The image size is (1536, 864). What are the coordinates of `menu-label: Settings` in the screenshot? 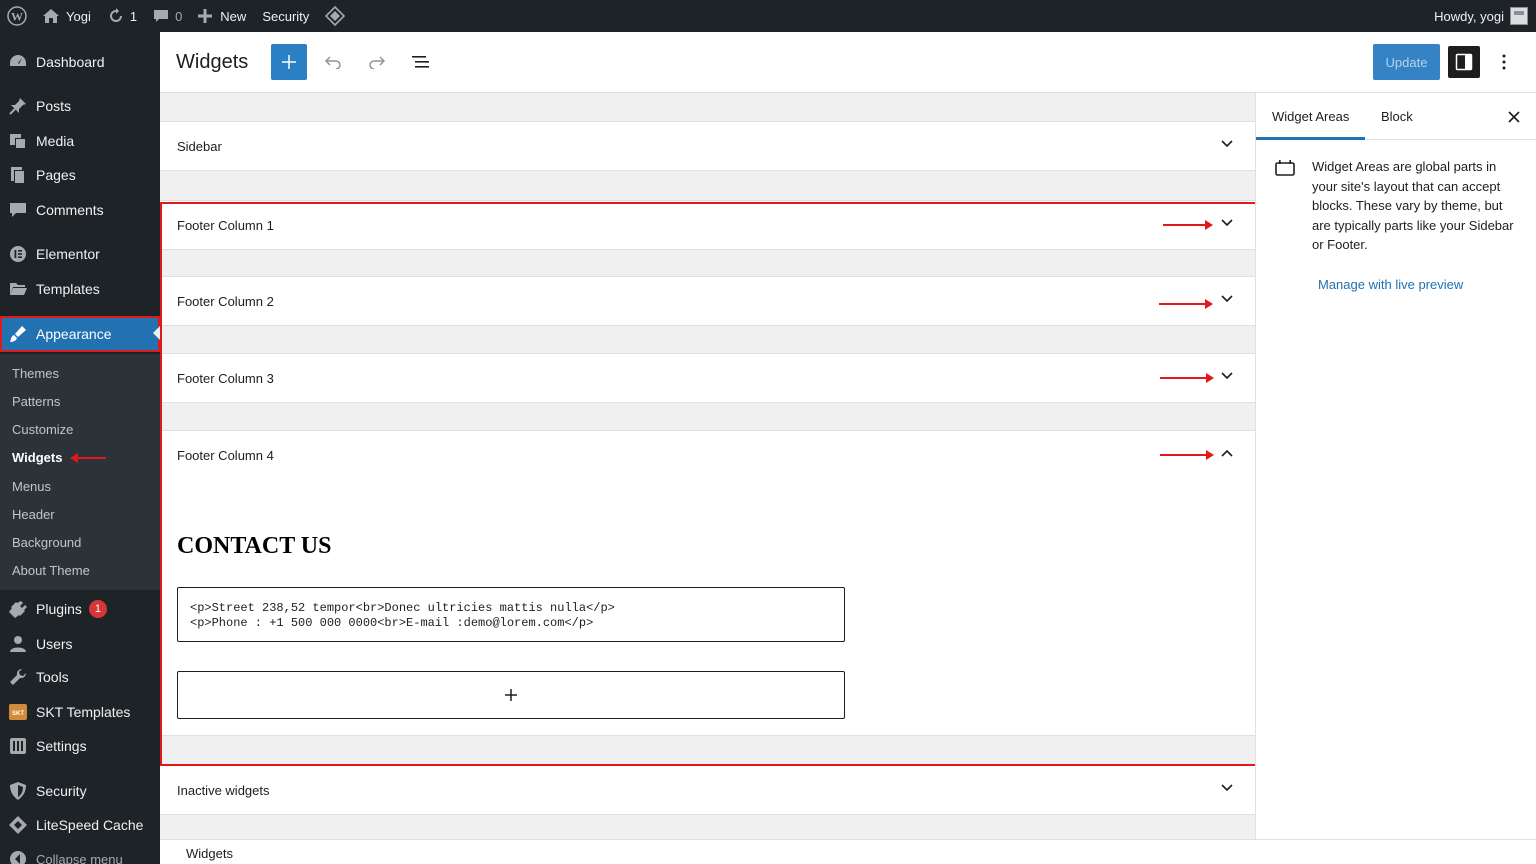 It's located at (61, 746).